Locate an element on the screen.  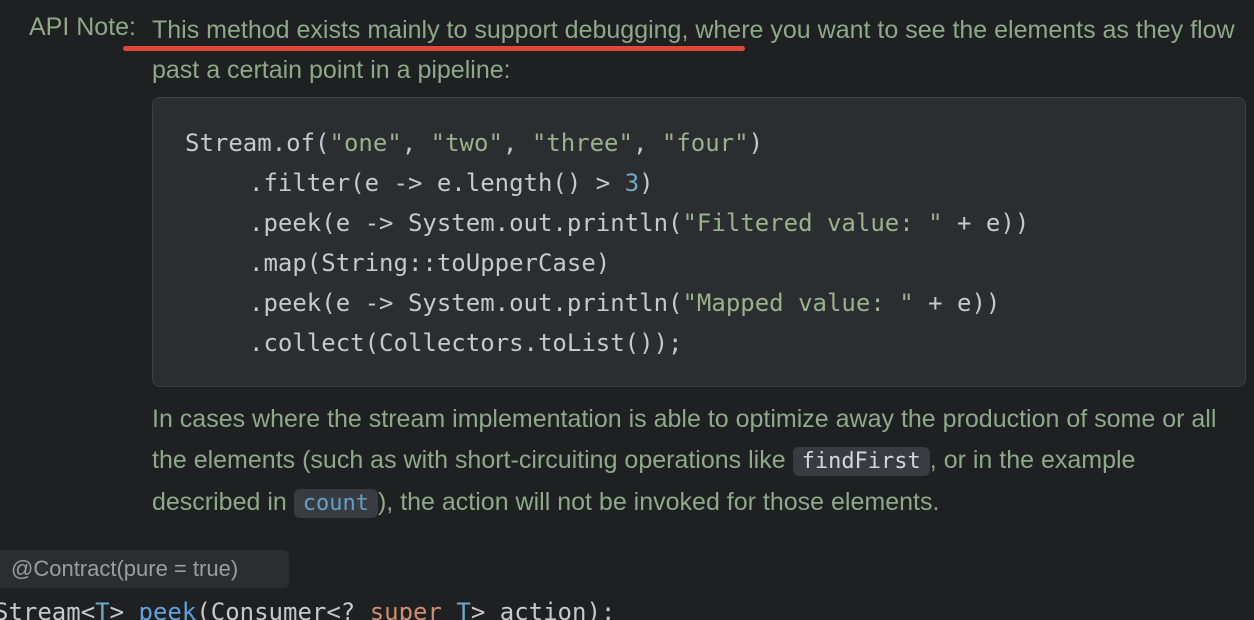
findfirst-code: findFirst is located at coordinates (861, 461).